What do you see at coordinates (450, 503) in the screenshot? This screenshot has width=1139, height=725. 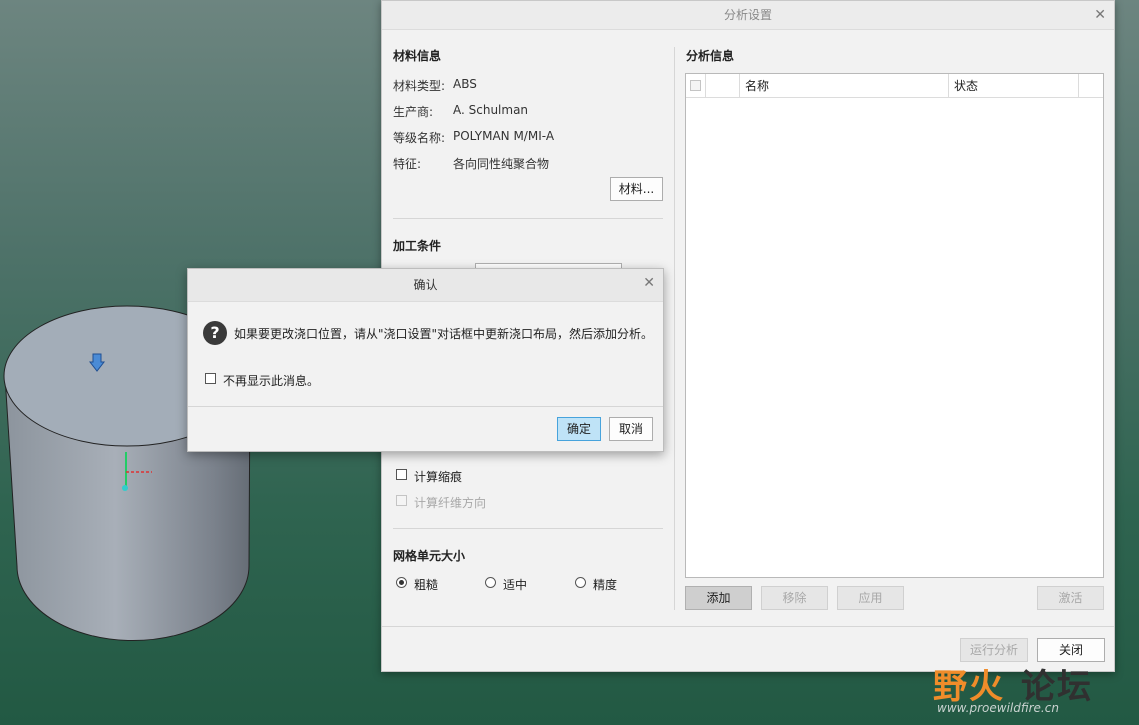 I see `fiber-orientation-label: 计算纤维方向` at bounding box center [450, 503].